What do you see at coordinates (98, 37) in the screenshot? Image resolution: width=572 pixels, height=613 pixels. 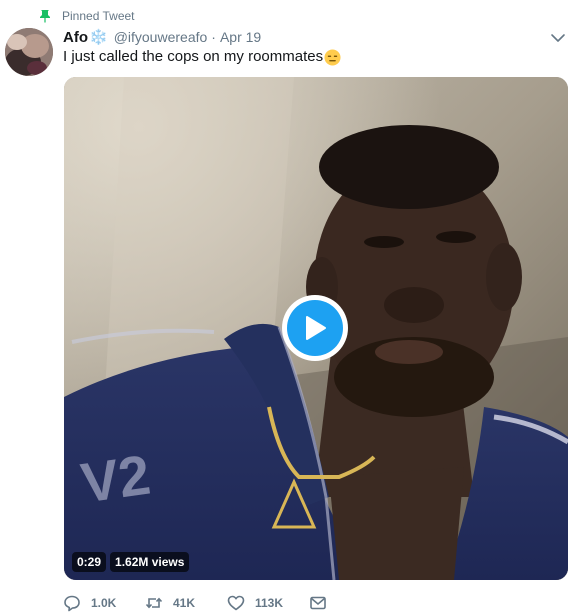 I see `snowflake-icon: ❄️` at bounding box center [98, 37].